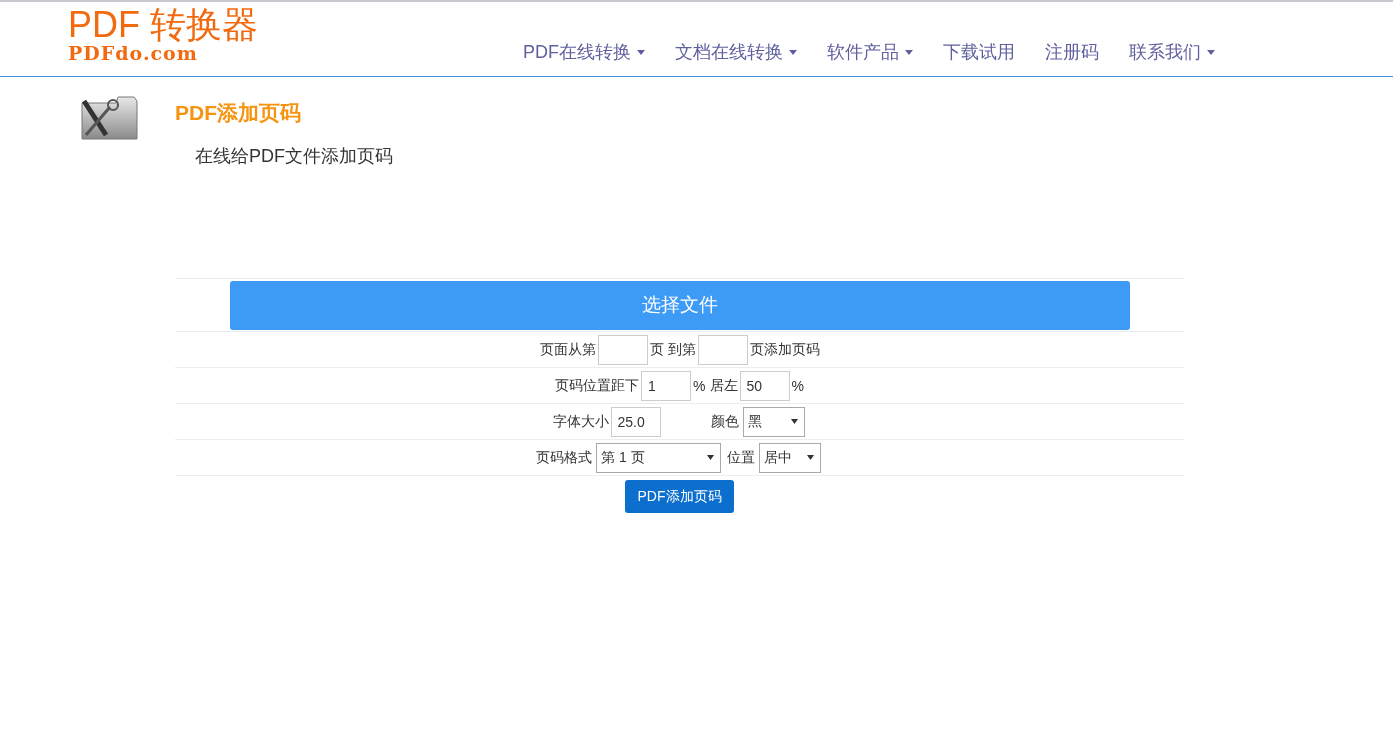 The height and width of the screenshot is (740, 1393). I want to click on add-page-numbers-button: PDF添加页码, so click(679, 496).